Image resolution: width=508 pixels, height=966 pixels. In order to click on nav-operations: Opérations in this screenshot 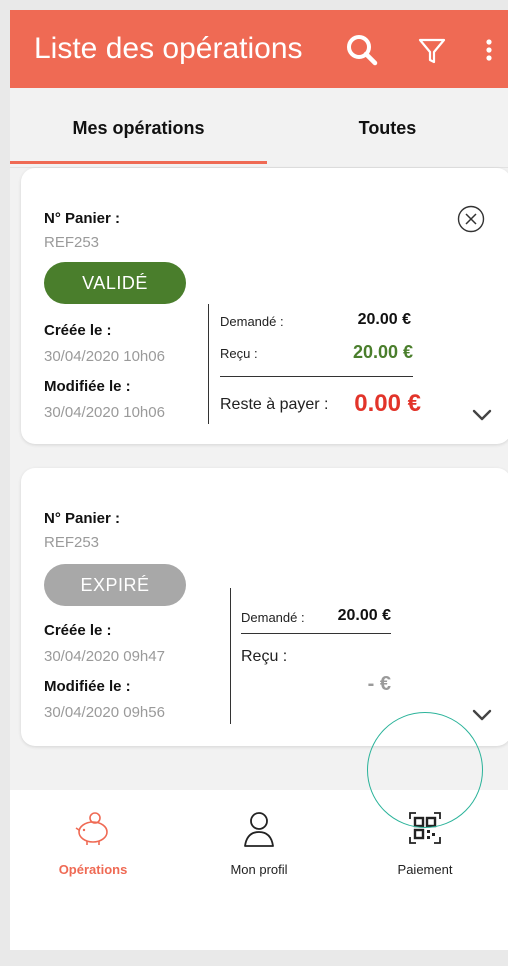, I will do `click(93, 870)`.